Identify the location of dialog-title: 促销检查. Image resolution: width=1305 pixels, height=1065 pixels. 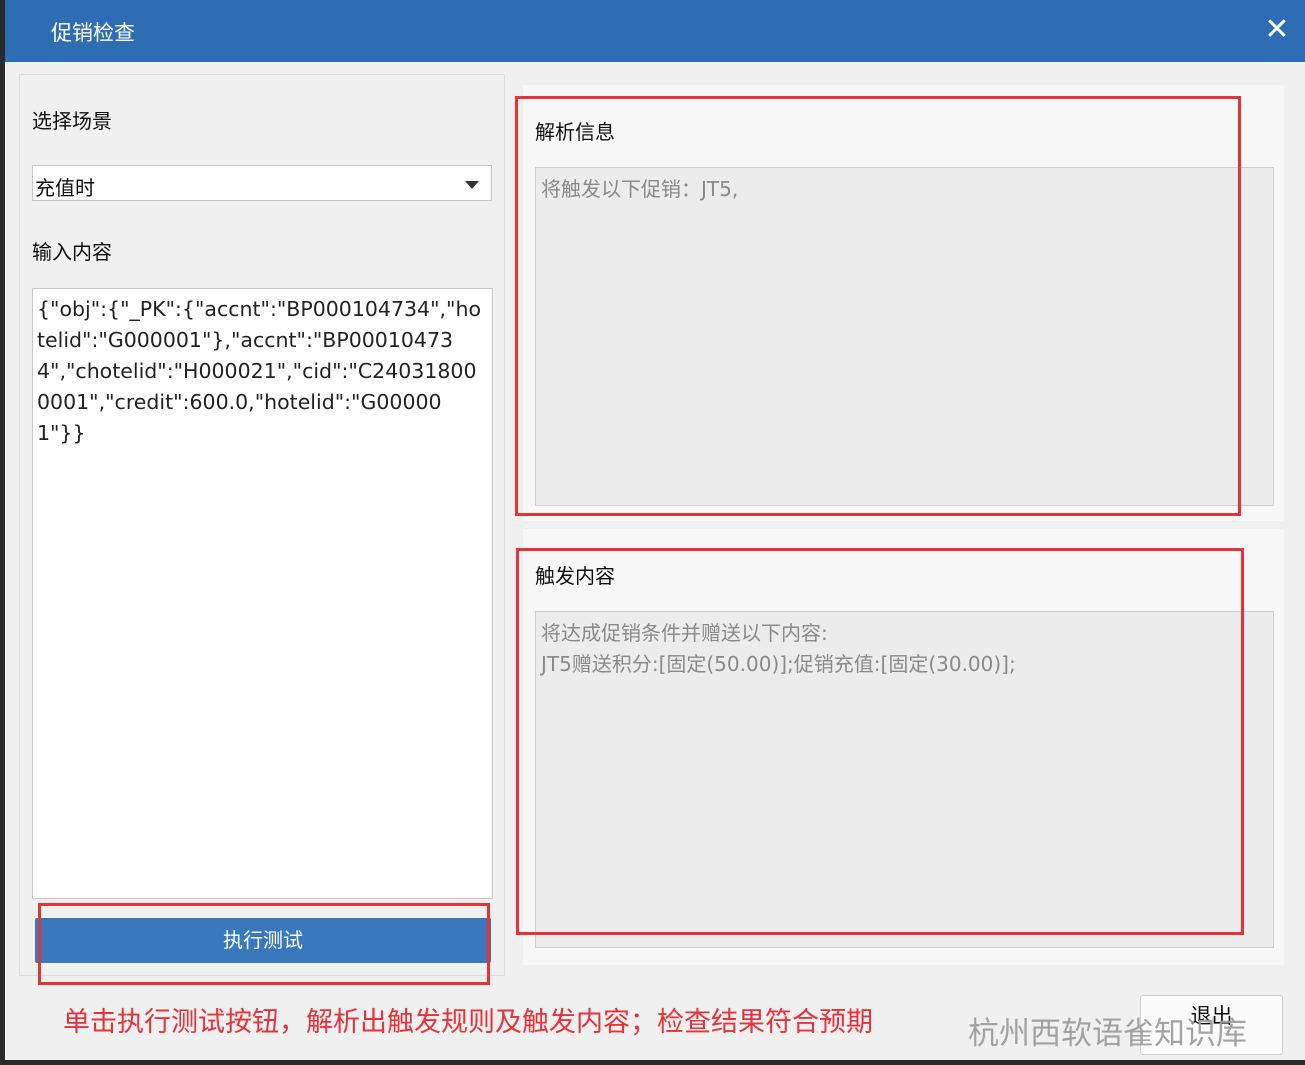
(93, 33).